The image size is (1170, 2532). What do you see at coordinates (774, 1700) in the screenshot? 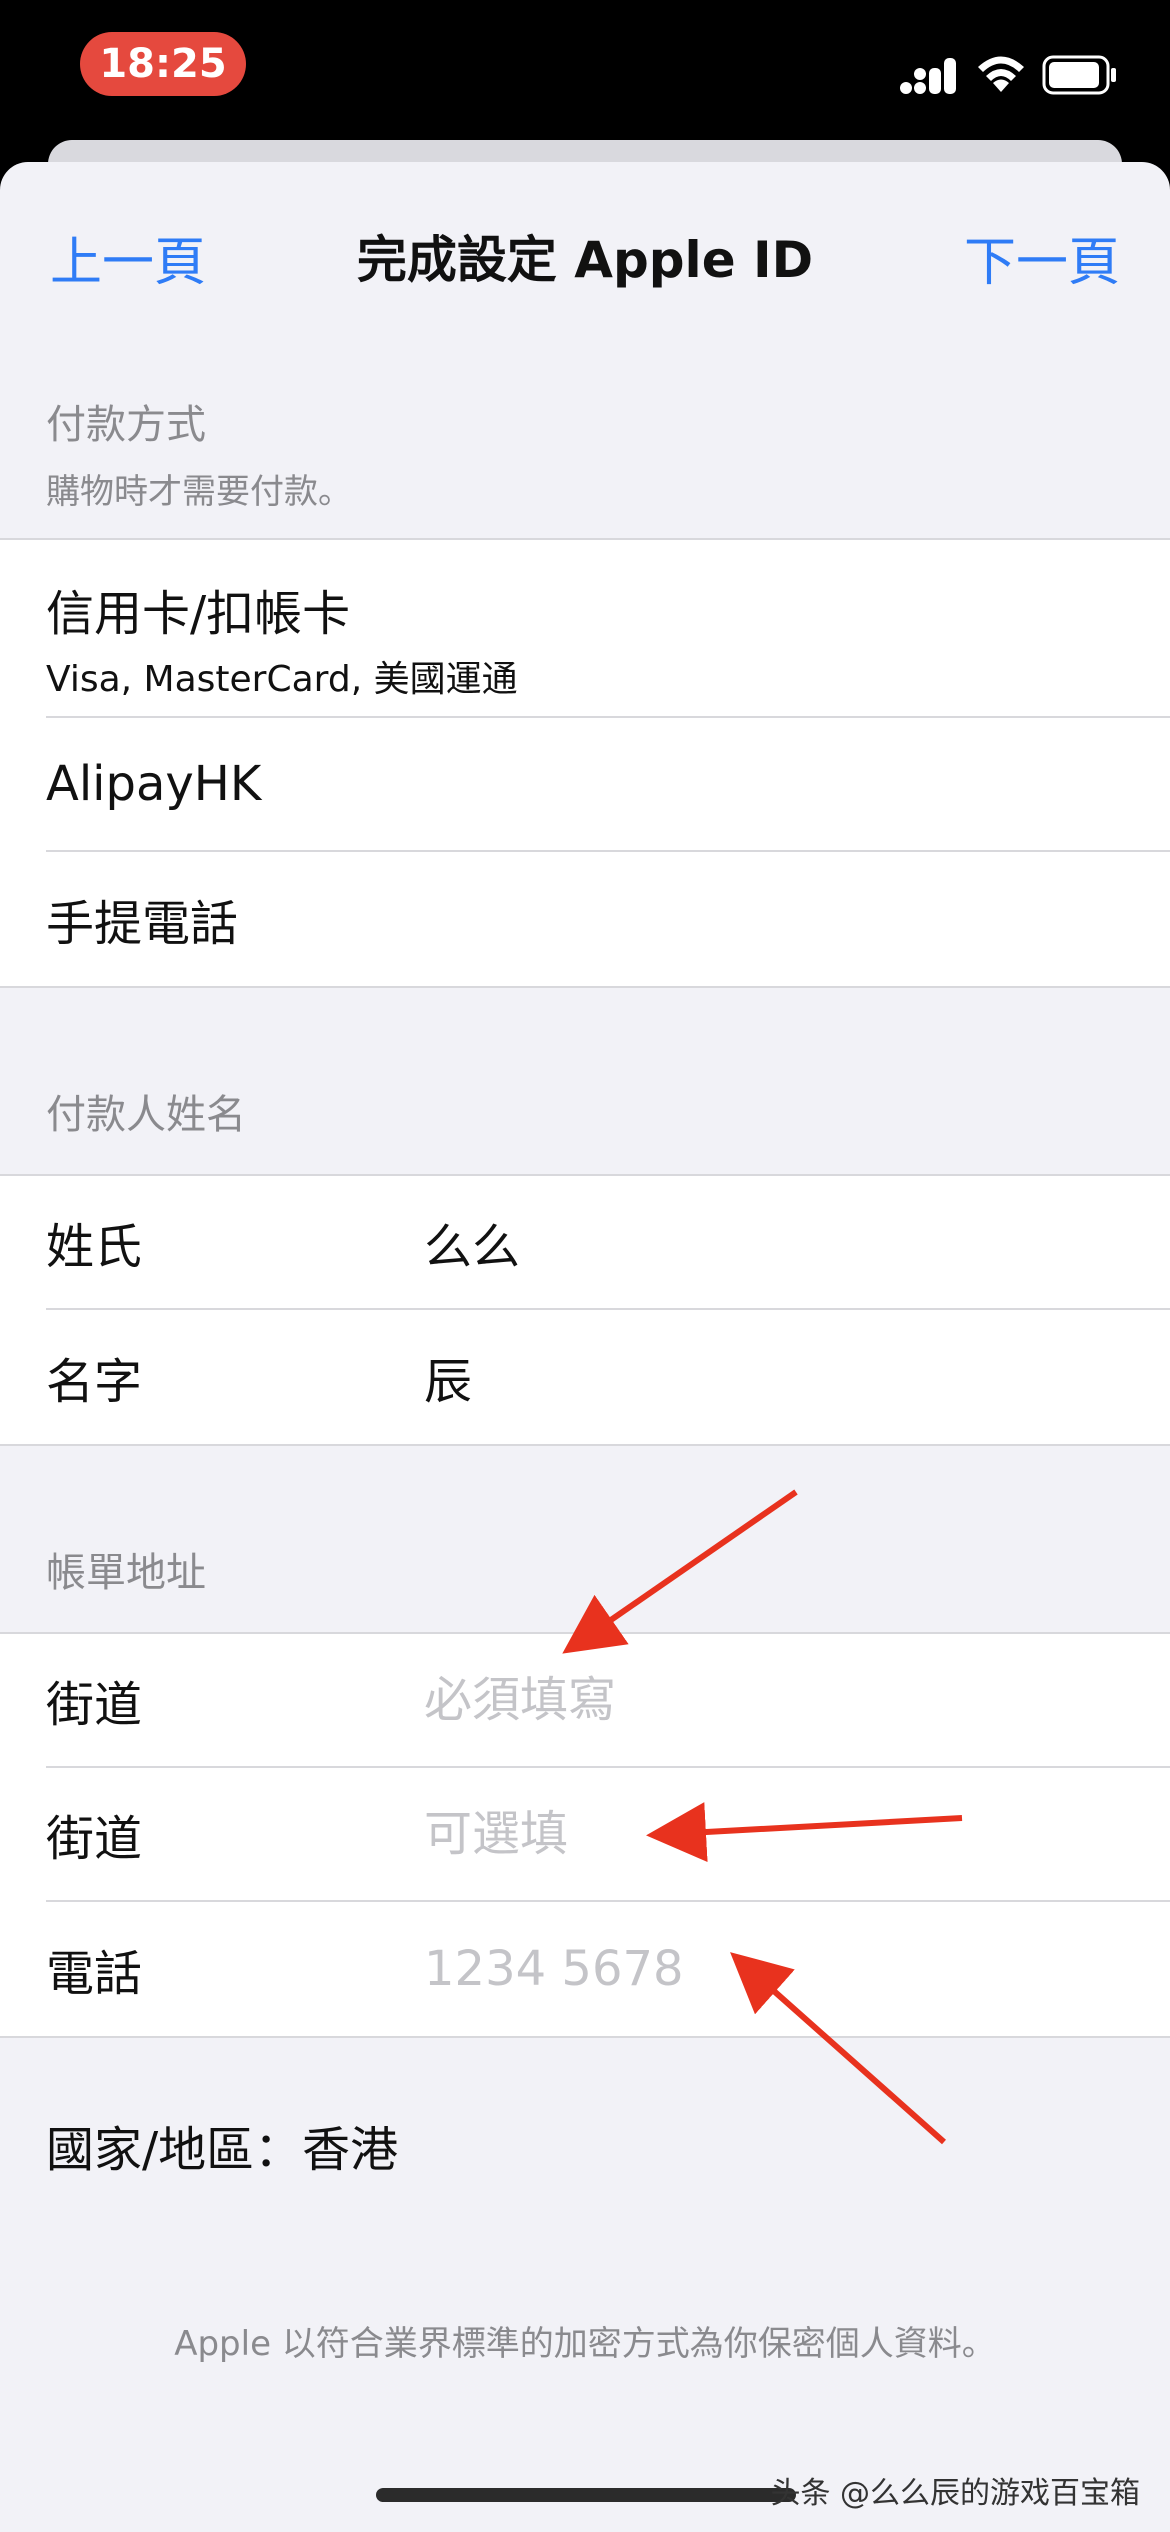
I see `street1-input` at bounding box center [774, 1700].